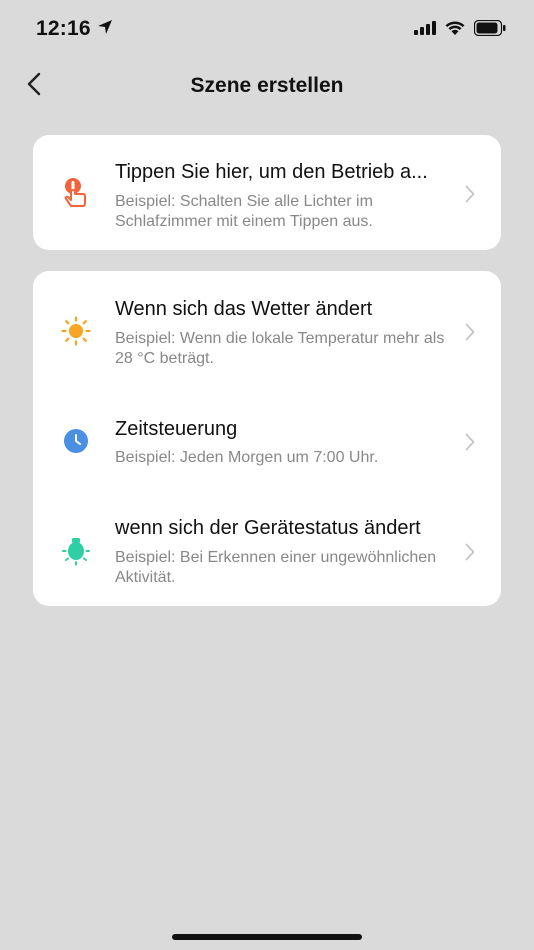 The height and width of the screenshot is (950, 534). Describe the element at coordinates (455, 30) in the screenshot. I see `wifi-icon` at that location.